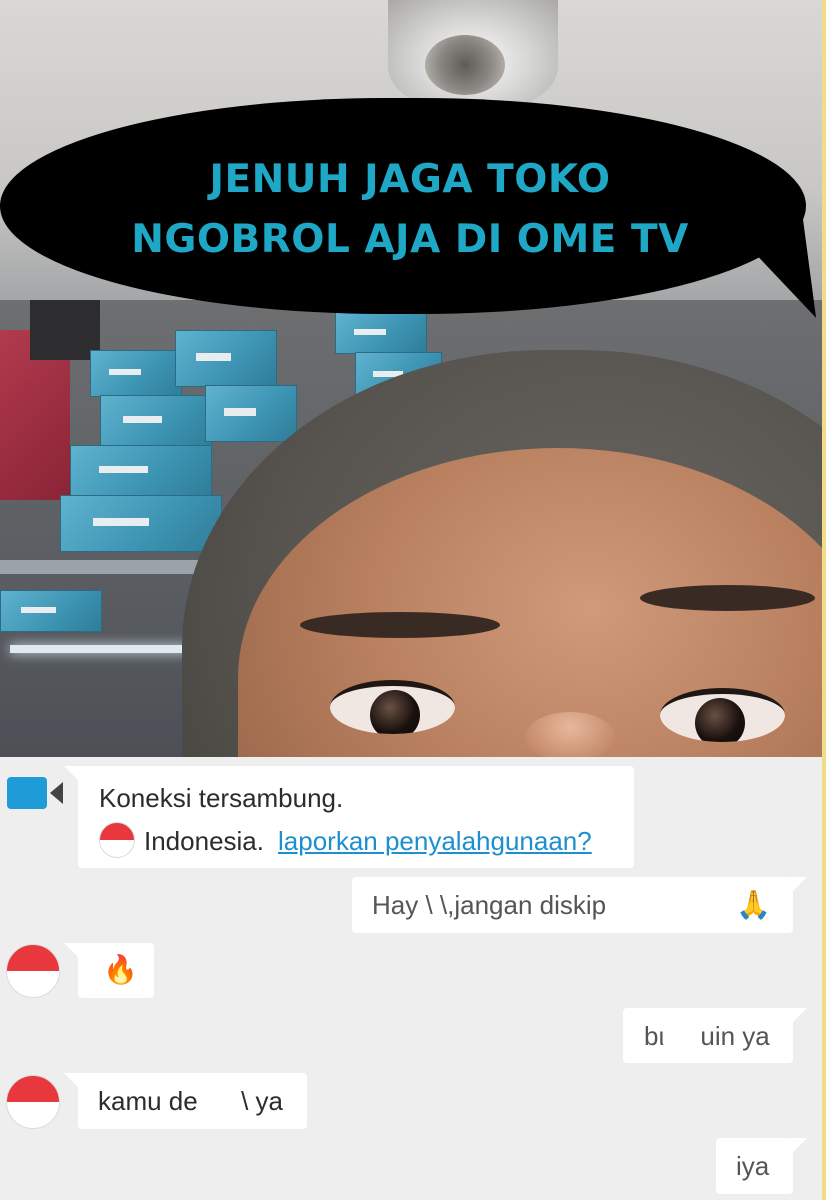  What do you see at coordinates (410, 210) in the screenshot?
I see `speech-bubble-text: JENUH JAGA TOKO NGOBROL AJA DI OME TV` at bounding box center [410, 210].